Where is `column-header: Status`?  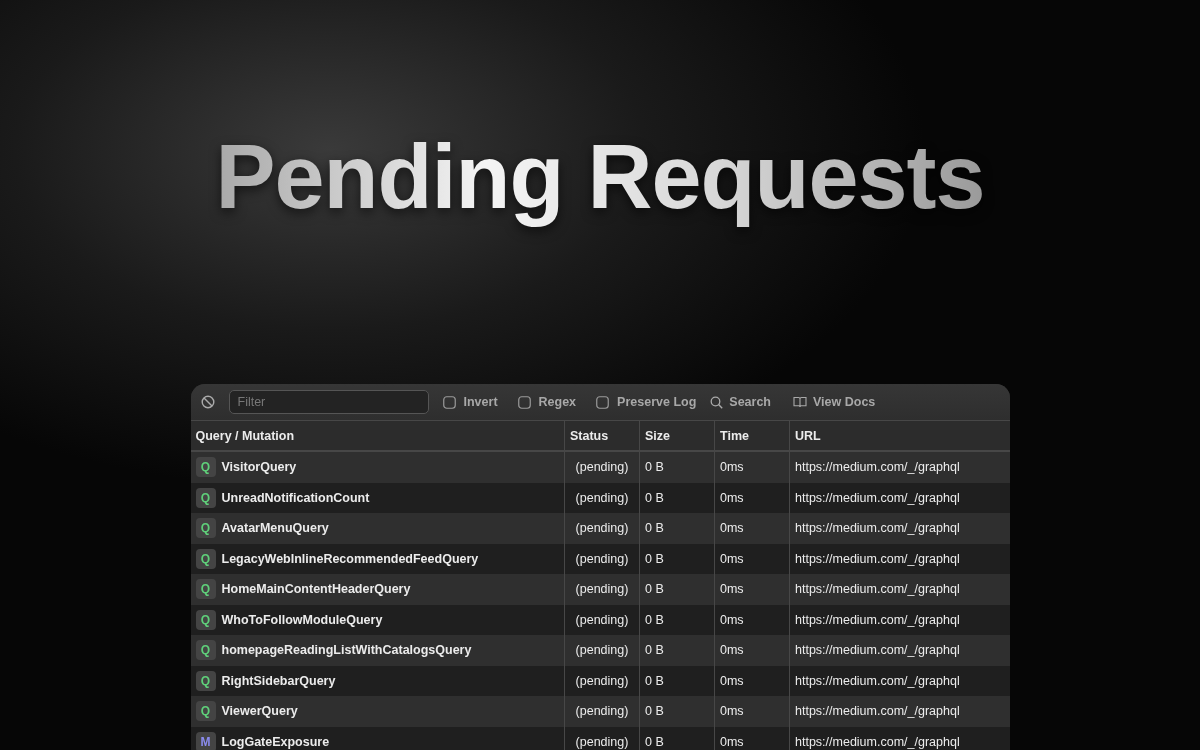 column-header: Status is located at coordinates (602, 436).